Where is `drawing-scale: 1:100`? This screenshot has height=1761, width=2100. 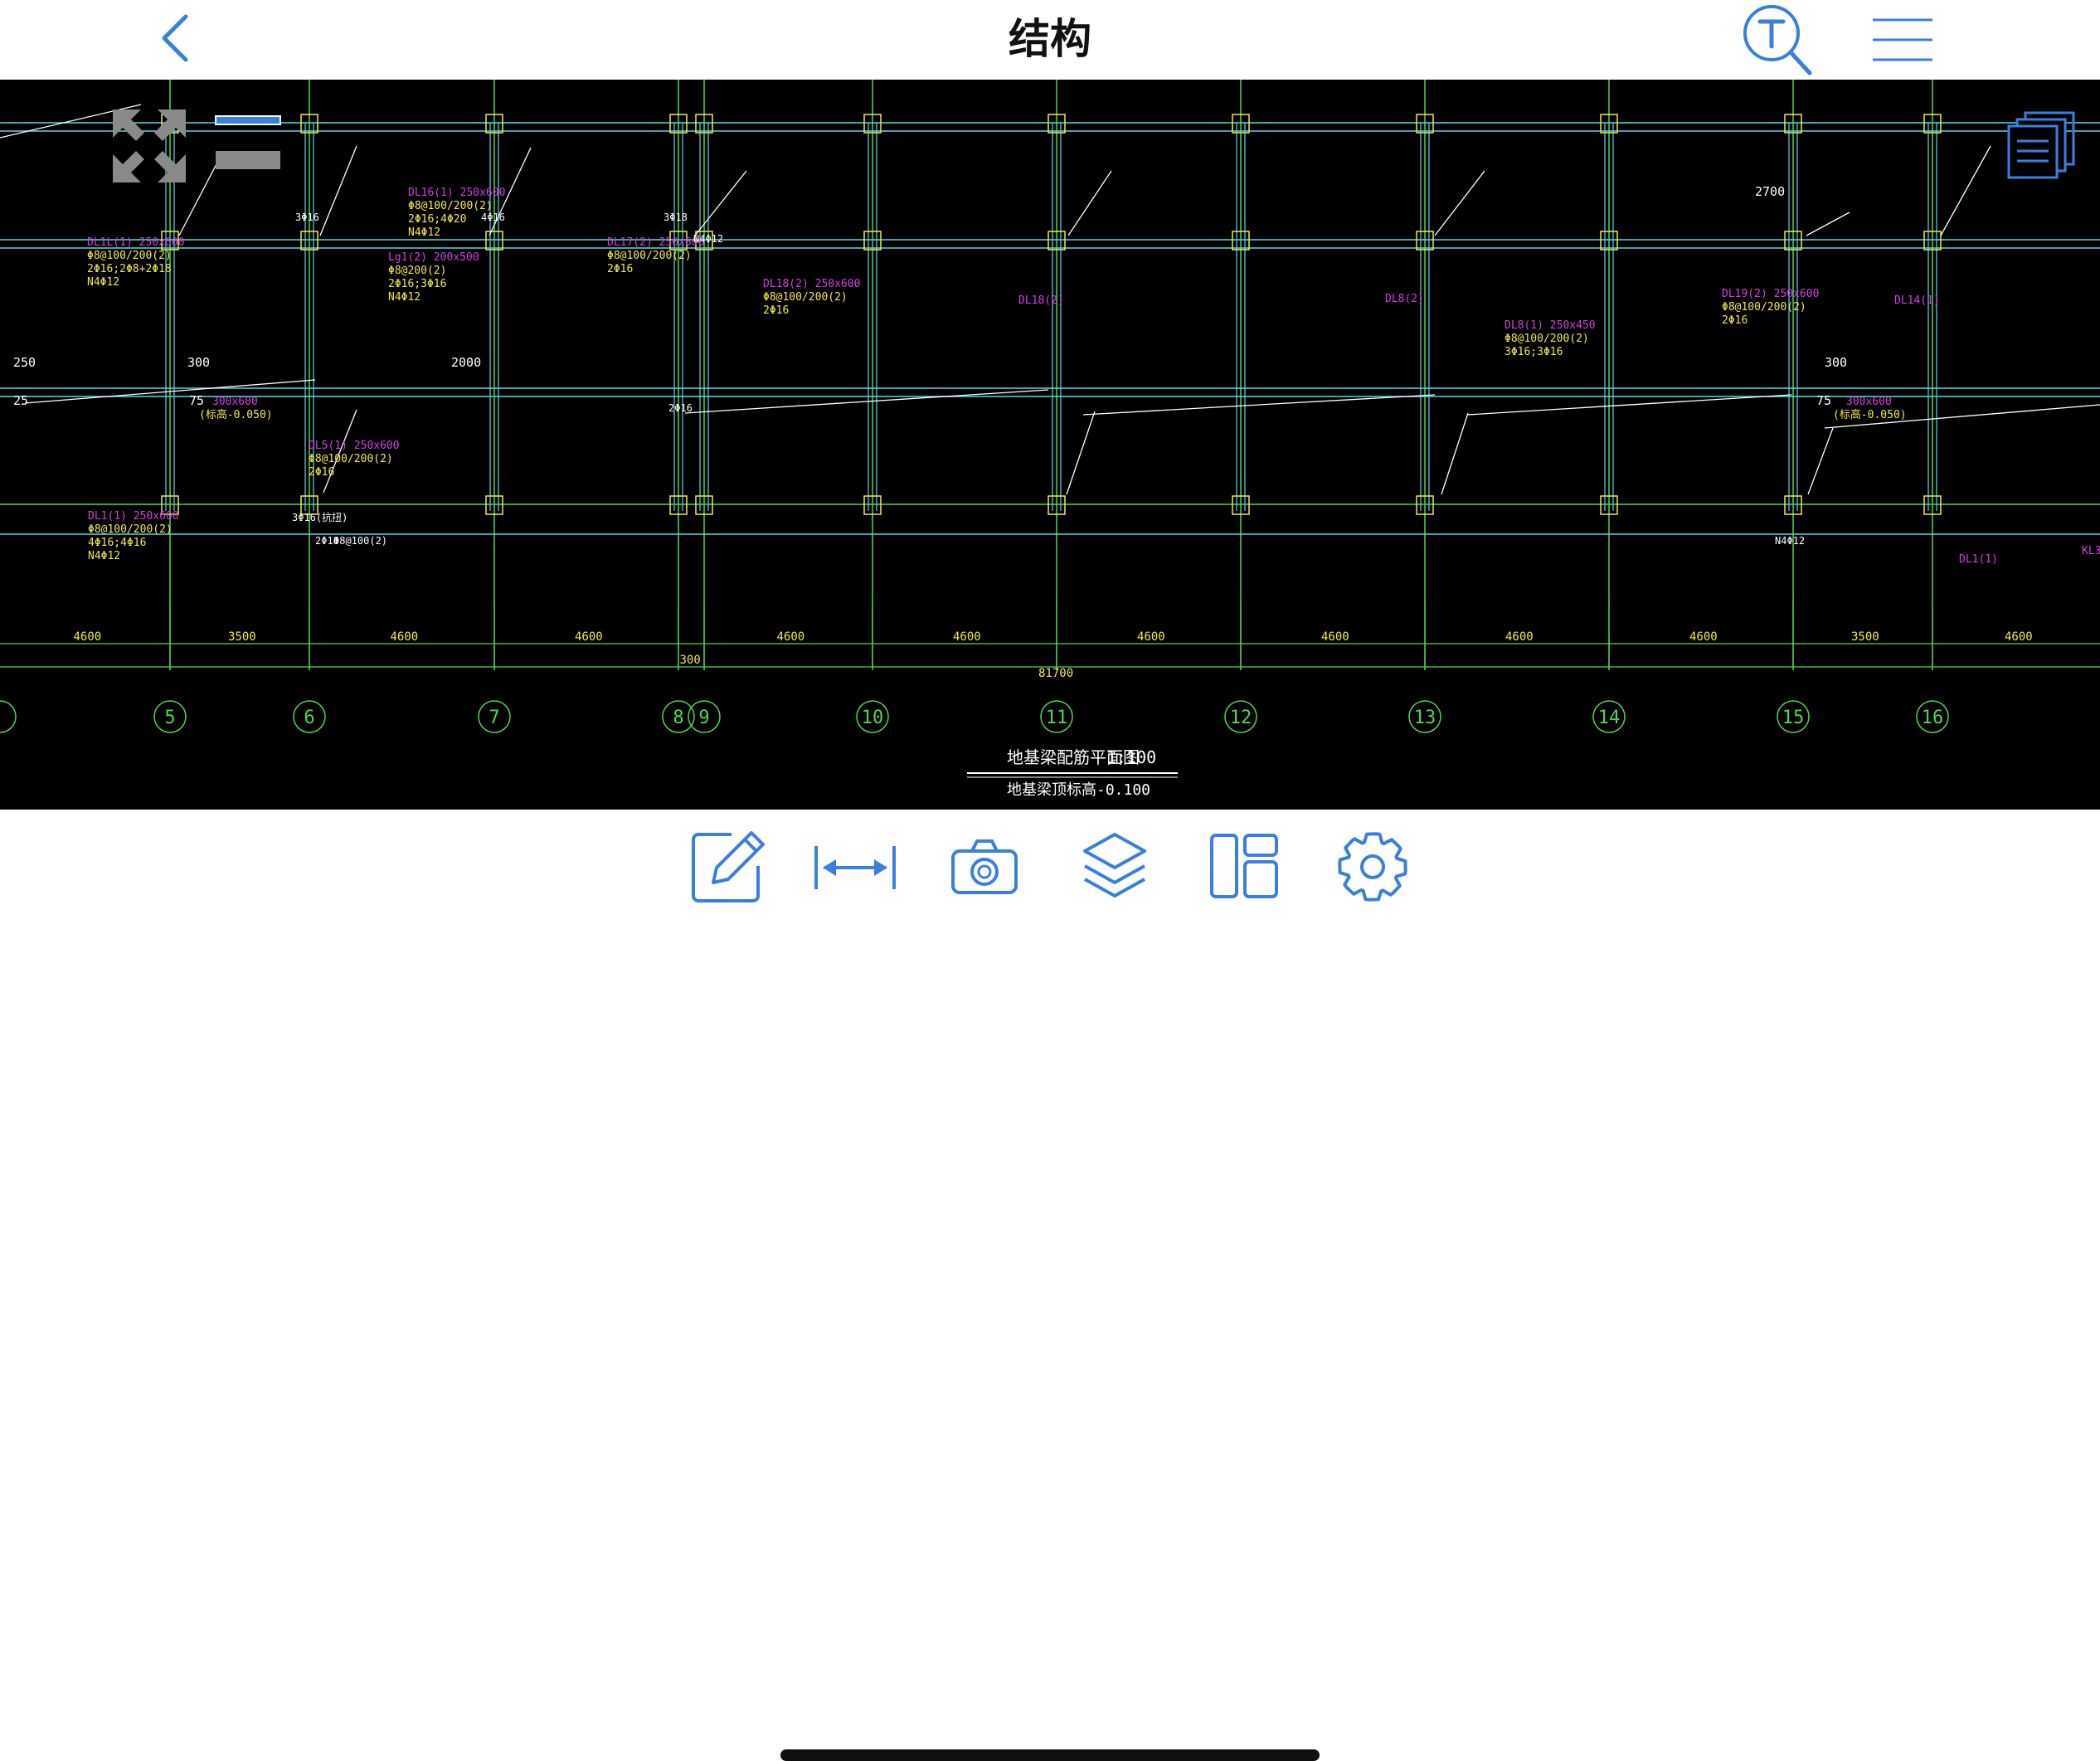 drawing-scale: 1:100 is located at coordinates (1131, 757).